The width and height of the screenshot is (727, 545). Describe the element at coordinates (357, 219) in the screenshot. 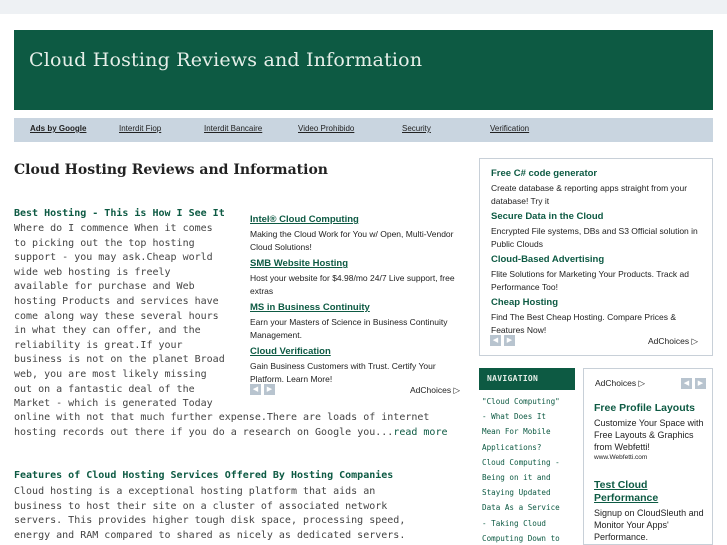

I see `ad-title-link: Intel® Cloud Computing` at that location.